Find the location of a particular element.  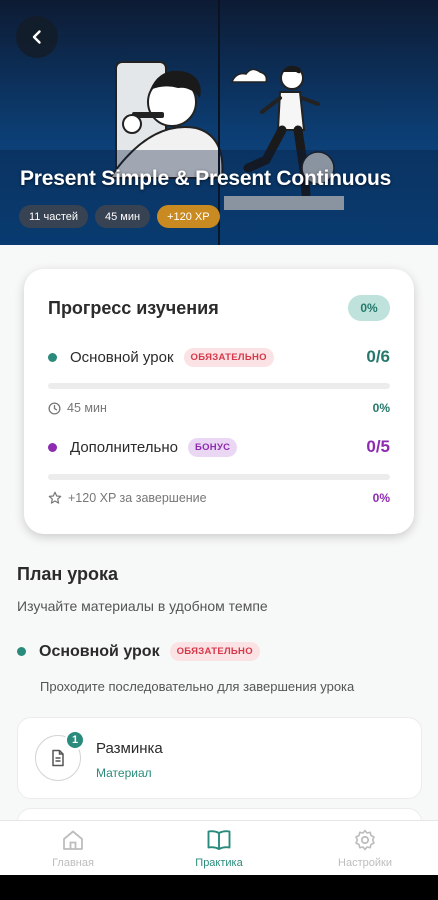

extra-lesson-row: Дополнительно БОНУС 0/5 is located at coordinates (219, 447).